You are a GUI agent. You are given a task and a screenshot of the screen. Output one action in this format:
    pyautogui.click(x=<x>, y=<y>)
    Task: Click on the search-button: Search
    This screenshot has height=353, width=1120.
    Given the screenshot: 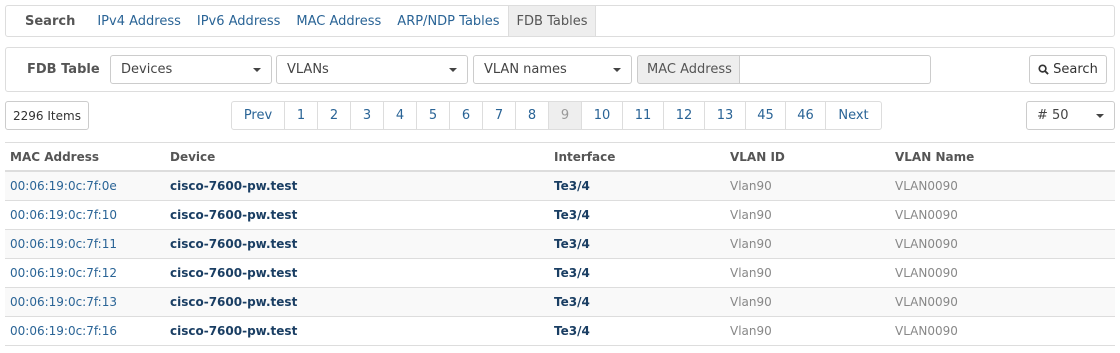 What is the action you would take?
    pyautogui.click(x=1068, y=69)
    